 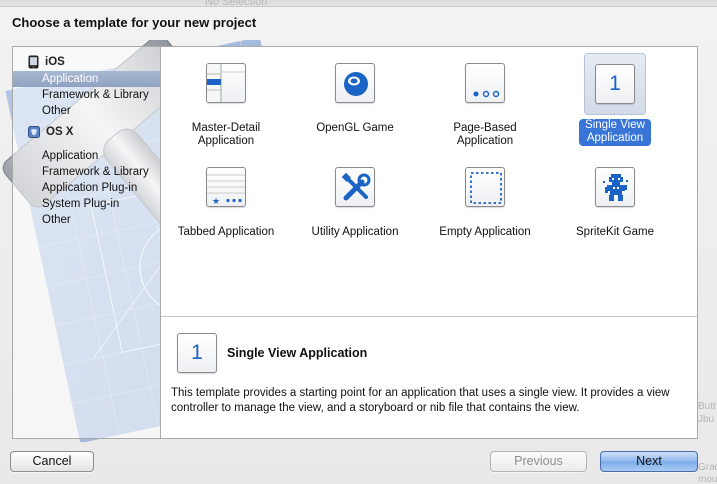 What do you see at coordinates (197, 353) in the screenshot?
I see `description-single-view-icon: 1` at bounding box center [197, 353].